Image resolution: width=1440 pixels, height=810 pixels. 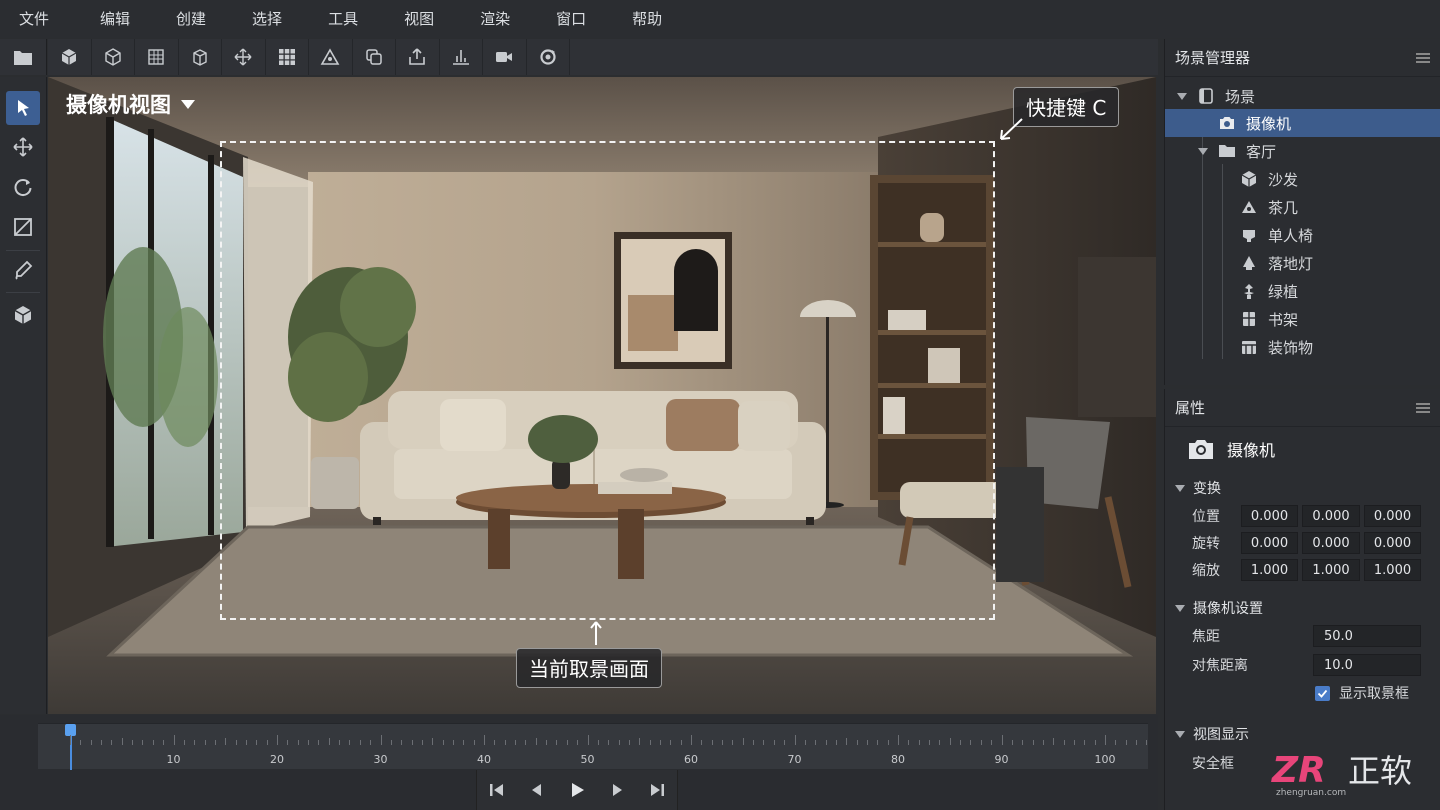 What do you see at coordinates (1302, 207) in the screenshot?
I see `tree-item-coffee-table: 茶几` at bounding box center [1302, 207].